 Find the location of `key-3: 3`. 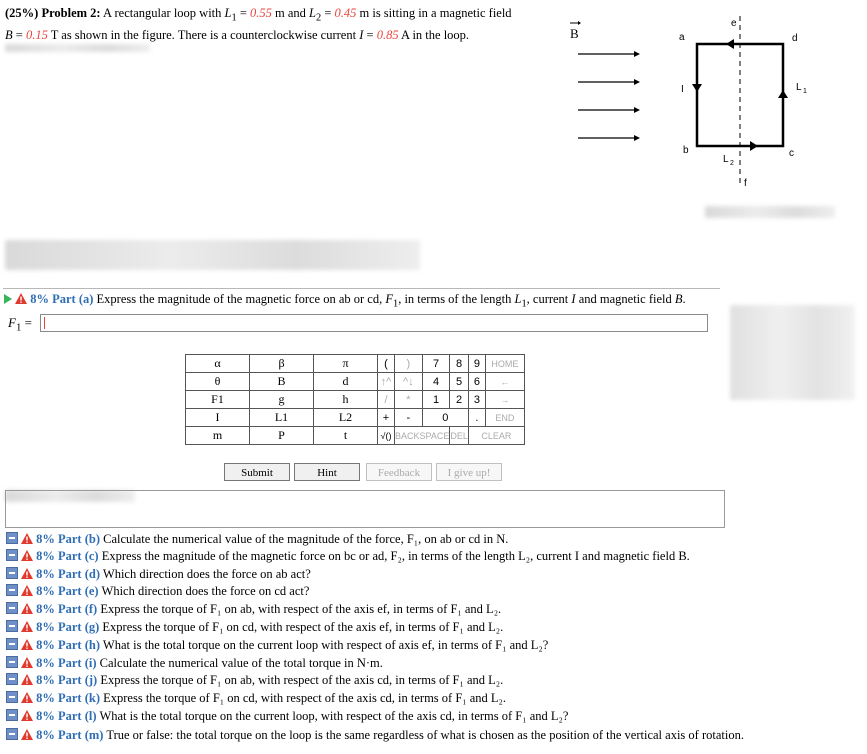

key-3: 3 is located at coordinates (476, 399).